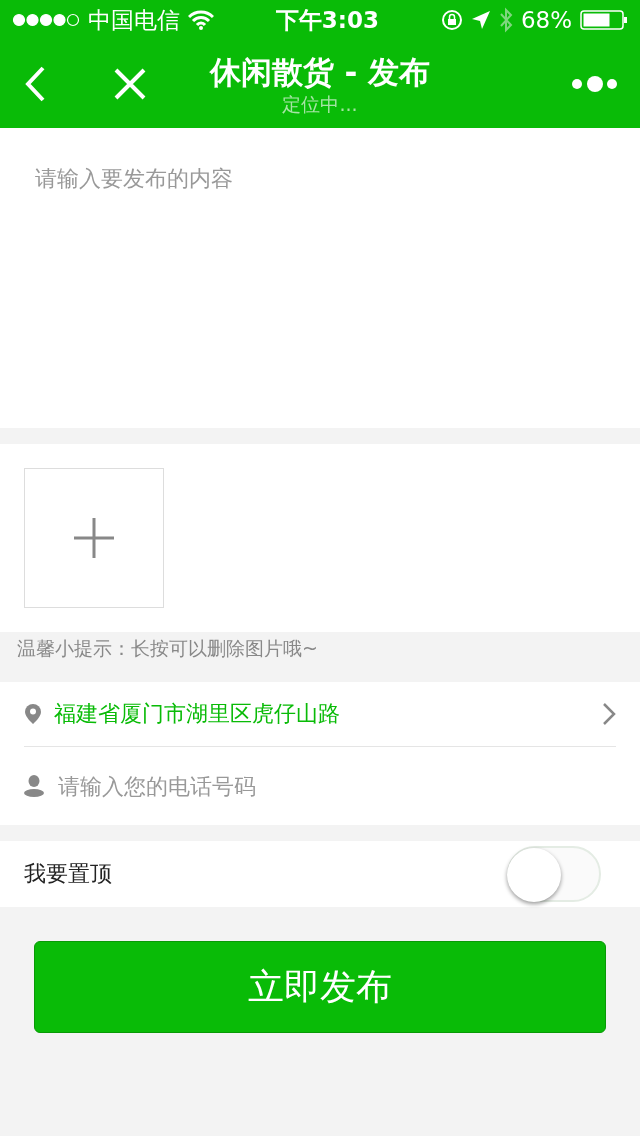 The height and width of the screenshot is (1136, 640). What do you see at coordinates (322, 714) in the screenshot?
I see `location-link: 福建省厦门市湖里区虎仔山路` at bounding box center [322, 714].